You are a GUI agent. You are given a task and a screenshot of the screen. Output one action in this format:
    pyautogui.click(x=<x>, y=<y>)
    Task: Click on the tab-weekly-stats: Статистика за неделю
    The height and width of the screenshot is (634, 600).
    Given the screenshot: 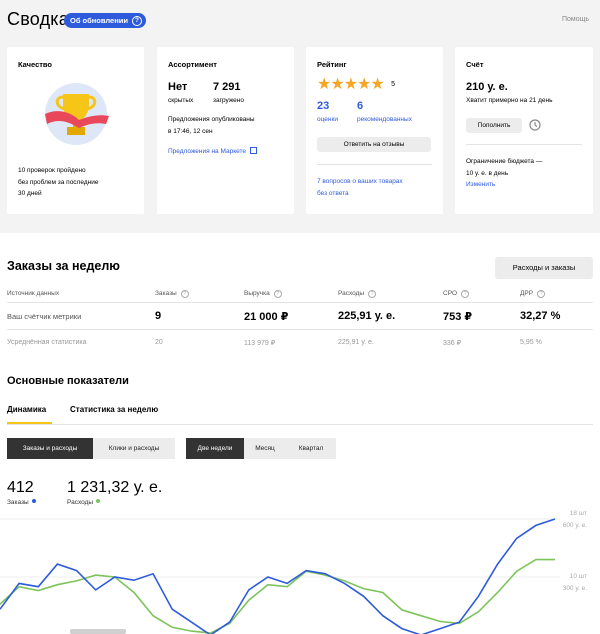 What is the action you would take?
    pyautogui.click(x=114, y=409)
    